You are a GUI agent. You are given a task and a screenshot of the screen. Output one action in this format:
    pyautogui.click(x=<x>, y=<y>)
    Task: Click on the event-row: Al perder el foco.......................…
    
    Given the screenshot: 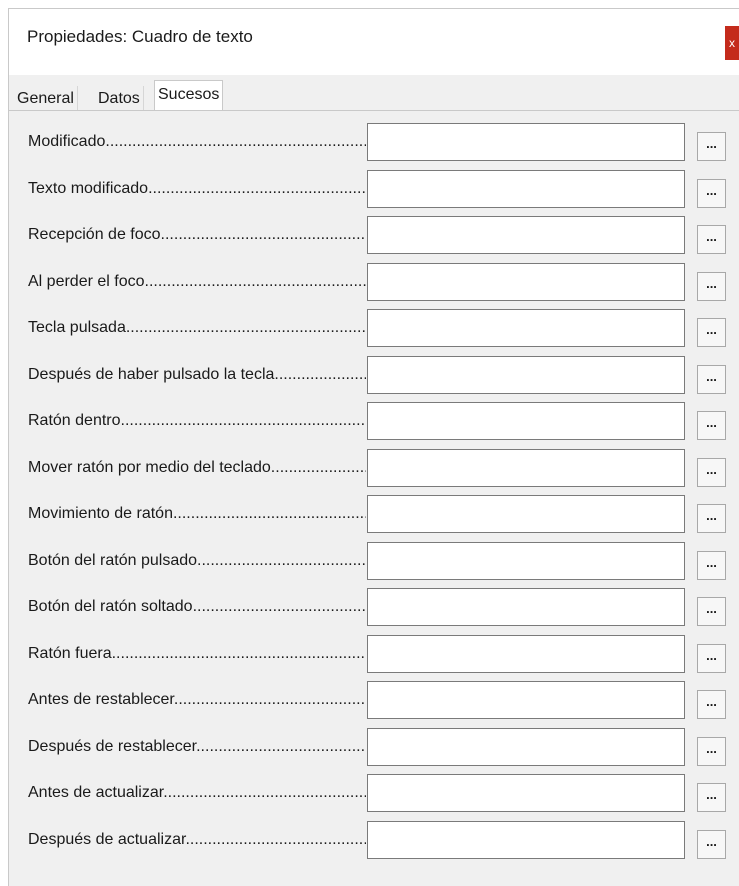 What is the action you would take?
    pyautogui.click(x=374, y=282)
    